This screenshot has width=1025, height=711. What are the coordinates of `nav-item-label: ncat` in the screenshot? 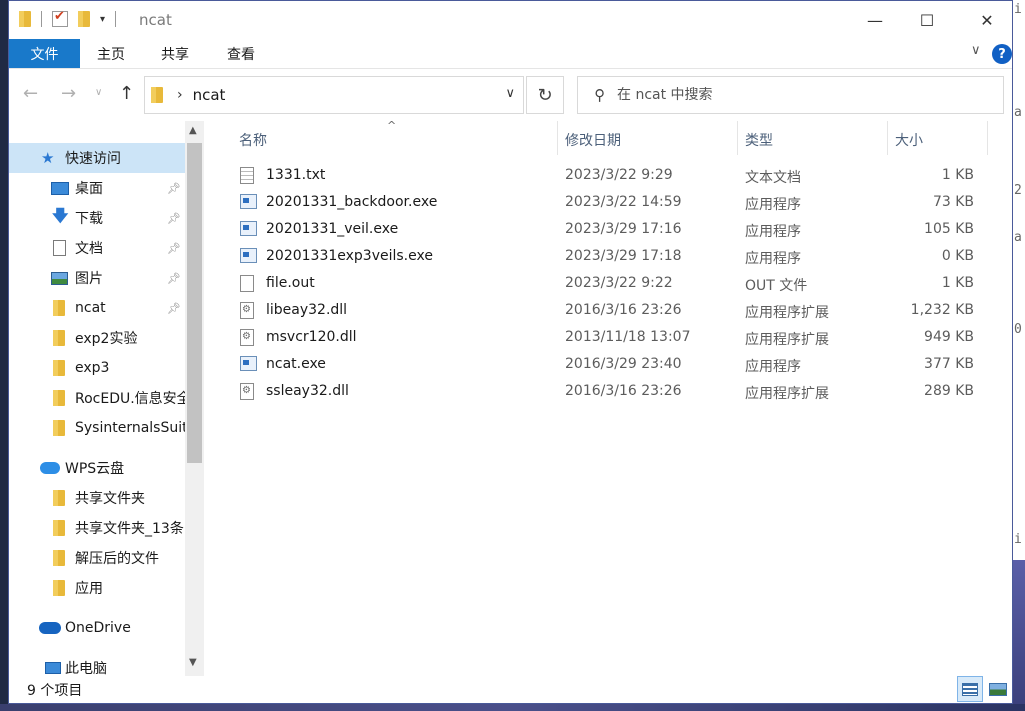 It's located at (90, 308).